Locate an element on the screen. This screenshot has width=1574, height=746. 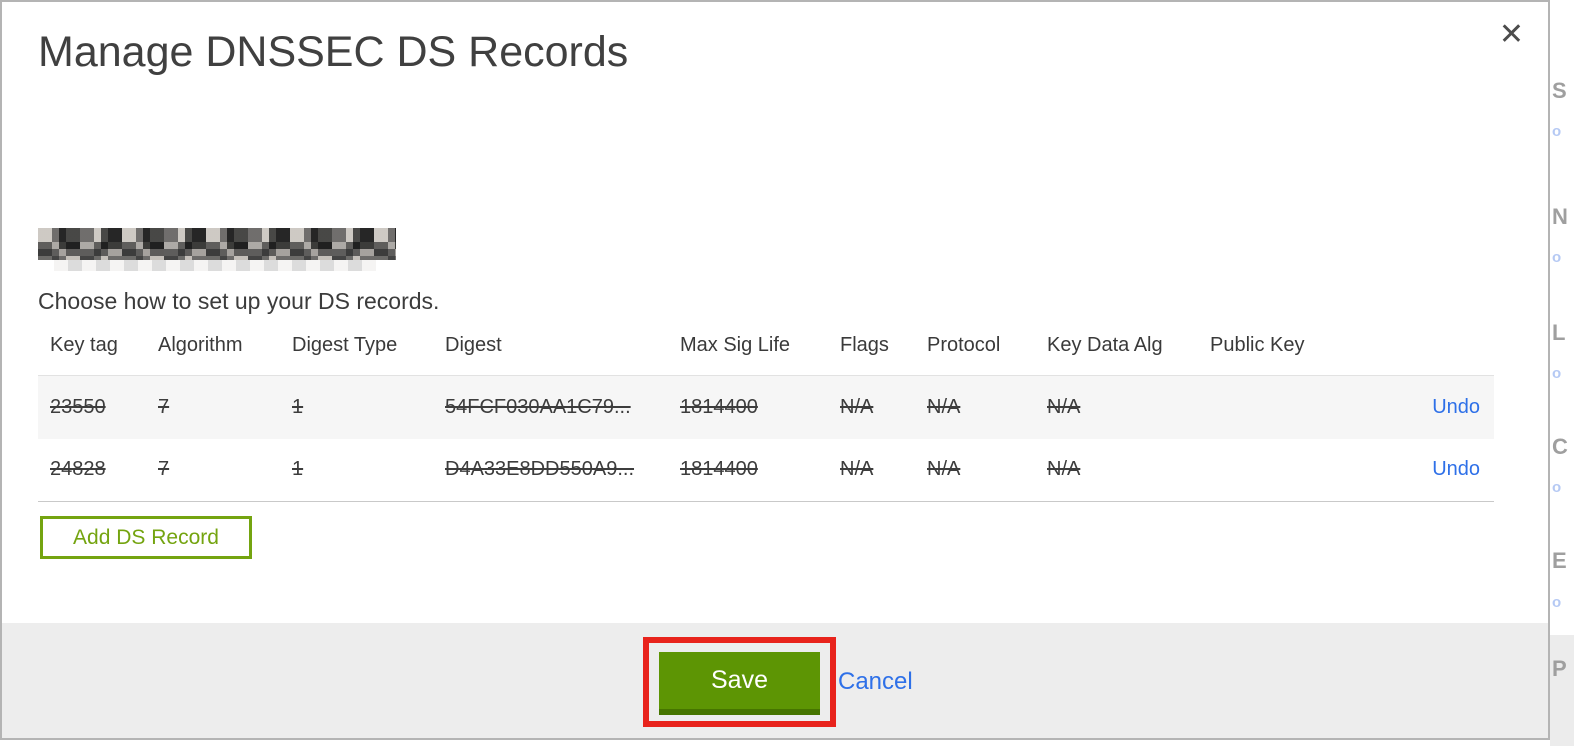
occluded-text-fragment: C is located at coordinates (1560, 446).